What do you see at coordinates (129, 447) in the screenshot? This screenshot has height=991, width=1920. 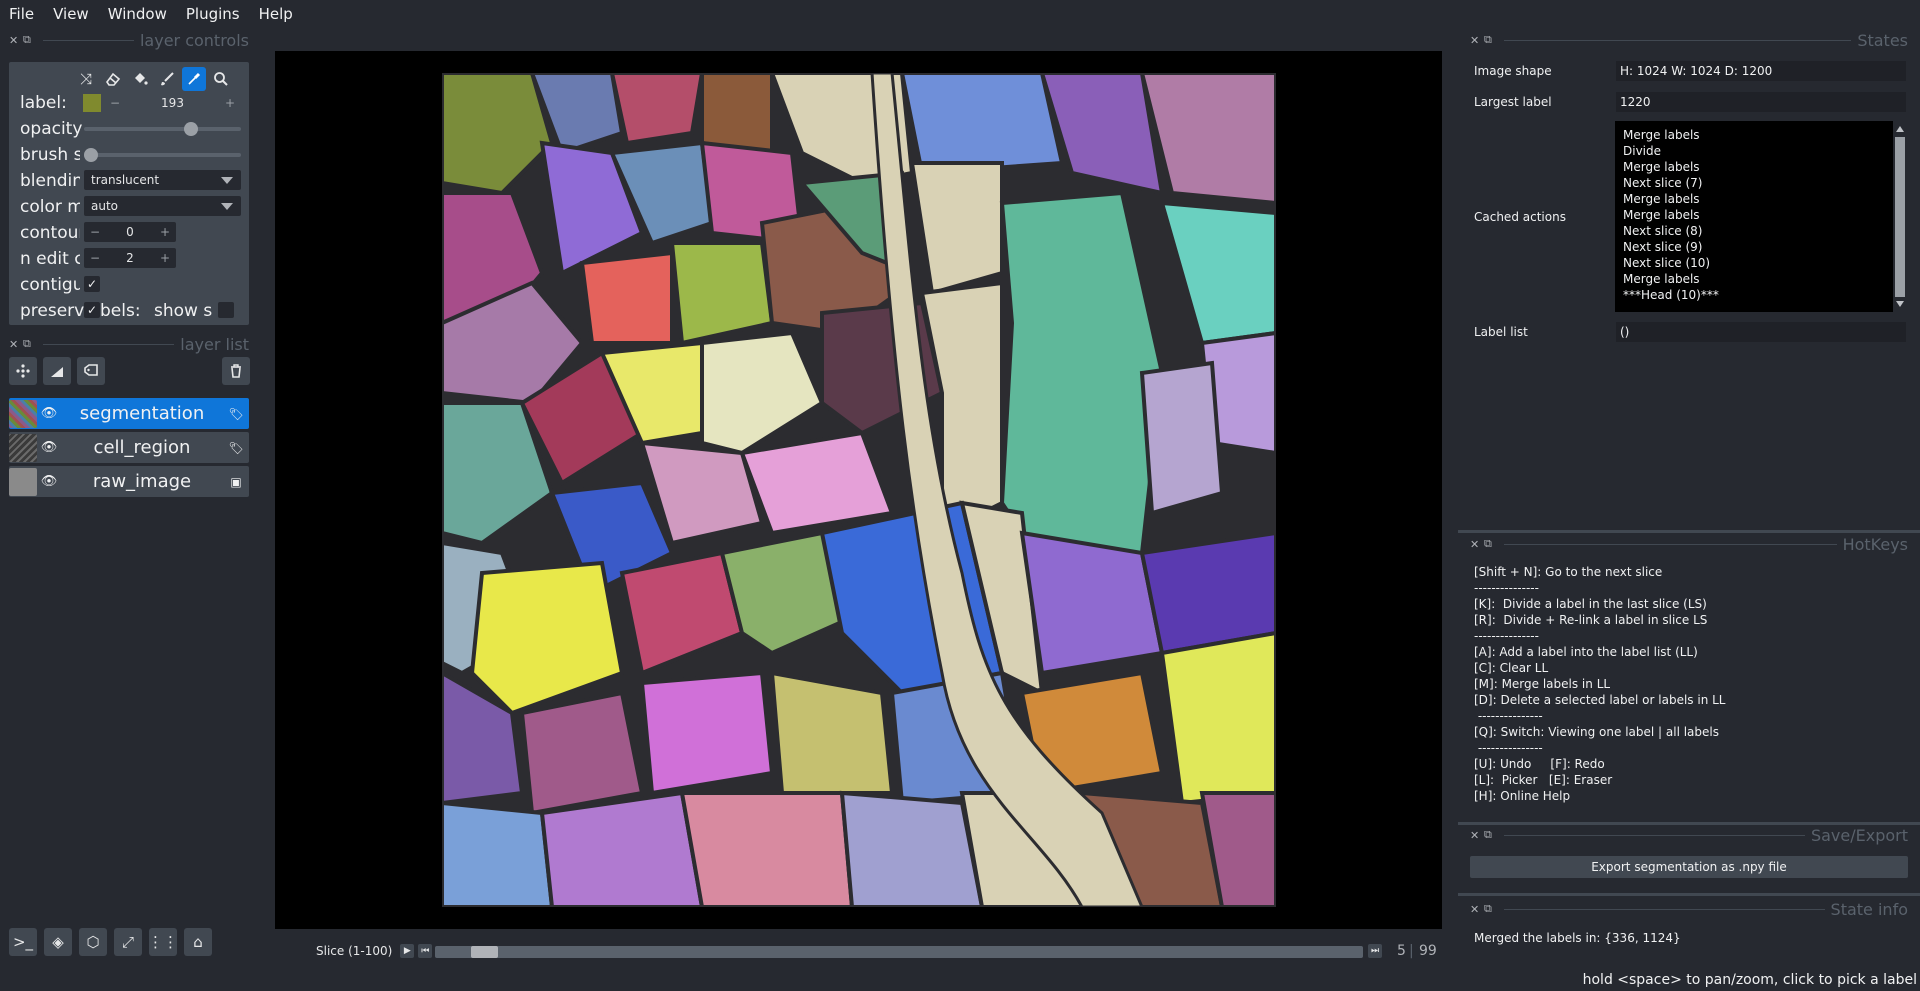 I see `layer-item-cell-region: 👁 cell_region 🏷` at bounding box center [129, 447].